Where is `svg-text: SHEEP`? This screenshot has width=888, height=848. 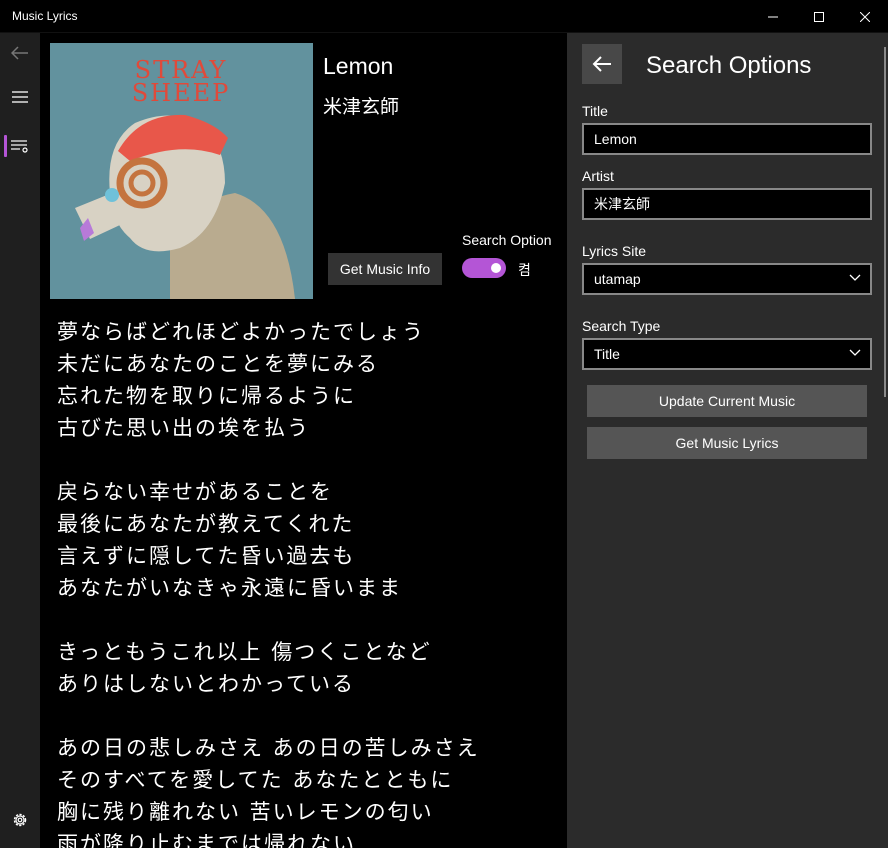
svg-text: SHEEP is located at coordinates (181, 93).